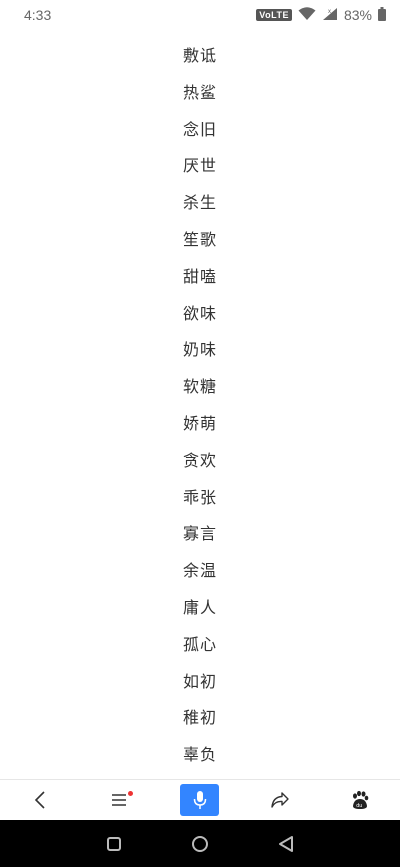 The width and height of the screenshot is (400, 867). I want to click on volte-badge: VoLTE, so click(274, 15).